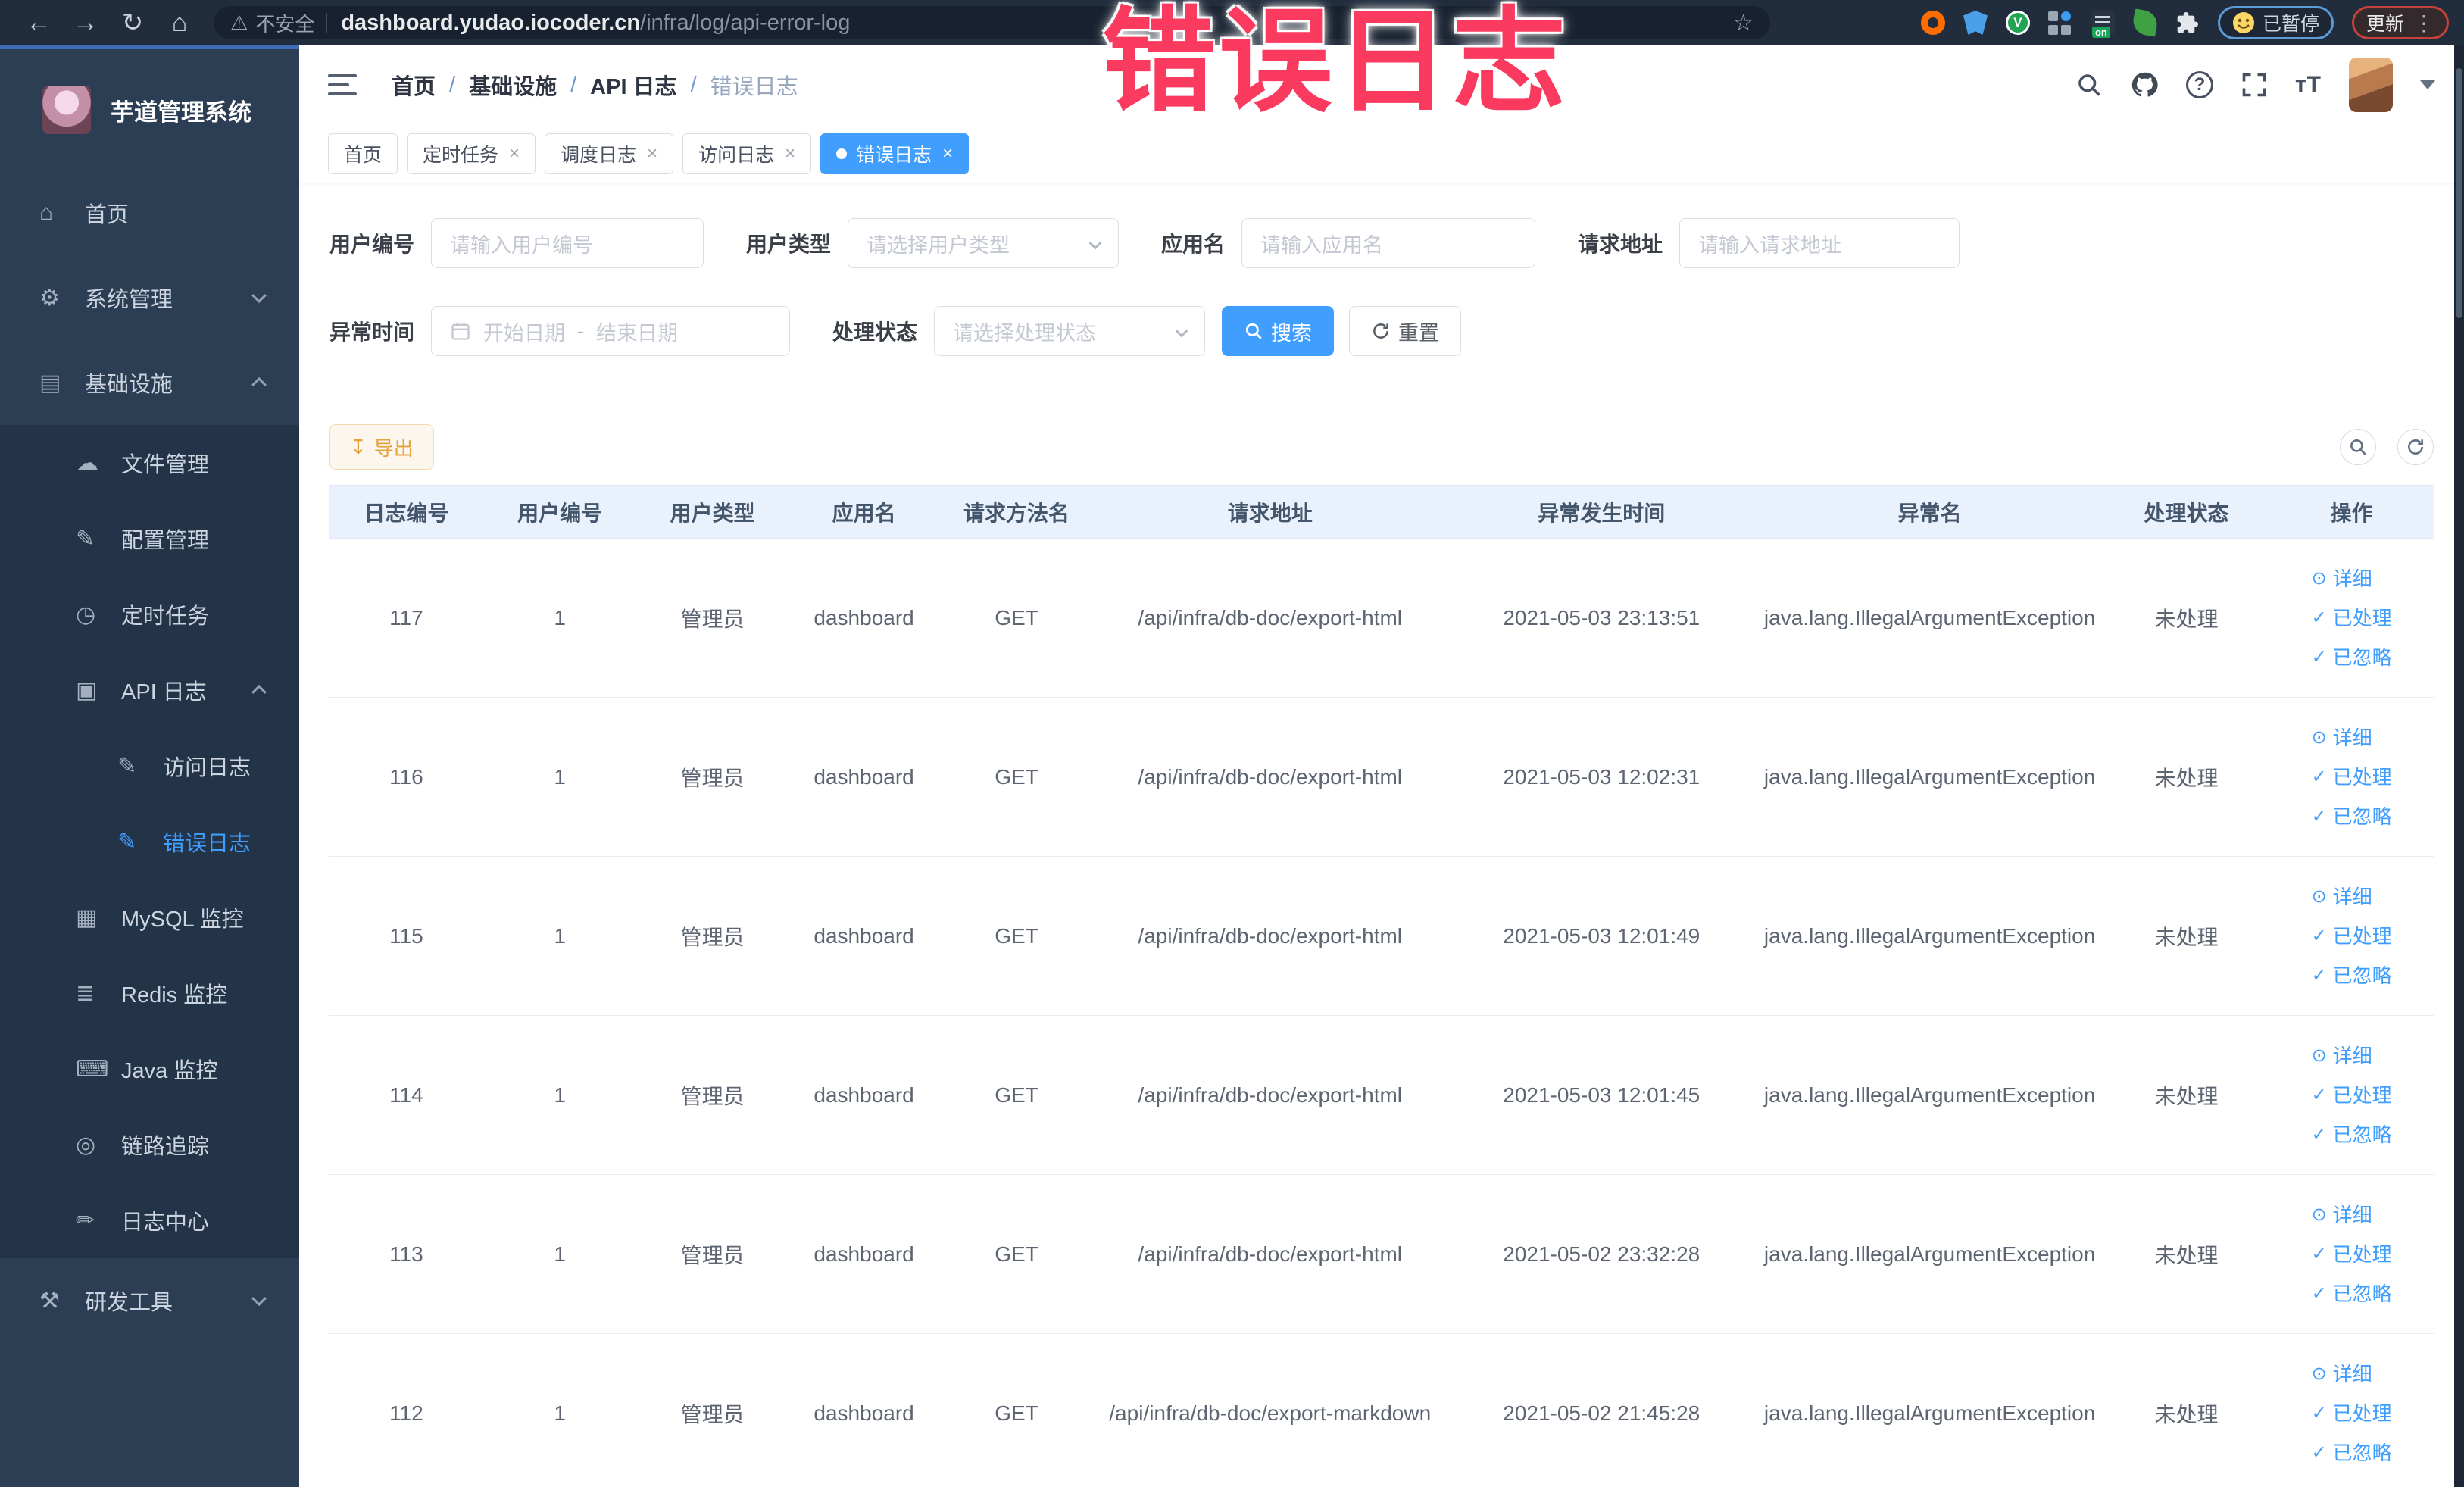 The height and width of the screenshot is (1487, 2464). What do you see at coordinates (1278, 331) in the screenshot?
I see `search-button: 搜索` at bounding box center [1278, 331].